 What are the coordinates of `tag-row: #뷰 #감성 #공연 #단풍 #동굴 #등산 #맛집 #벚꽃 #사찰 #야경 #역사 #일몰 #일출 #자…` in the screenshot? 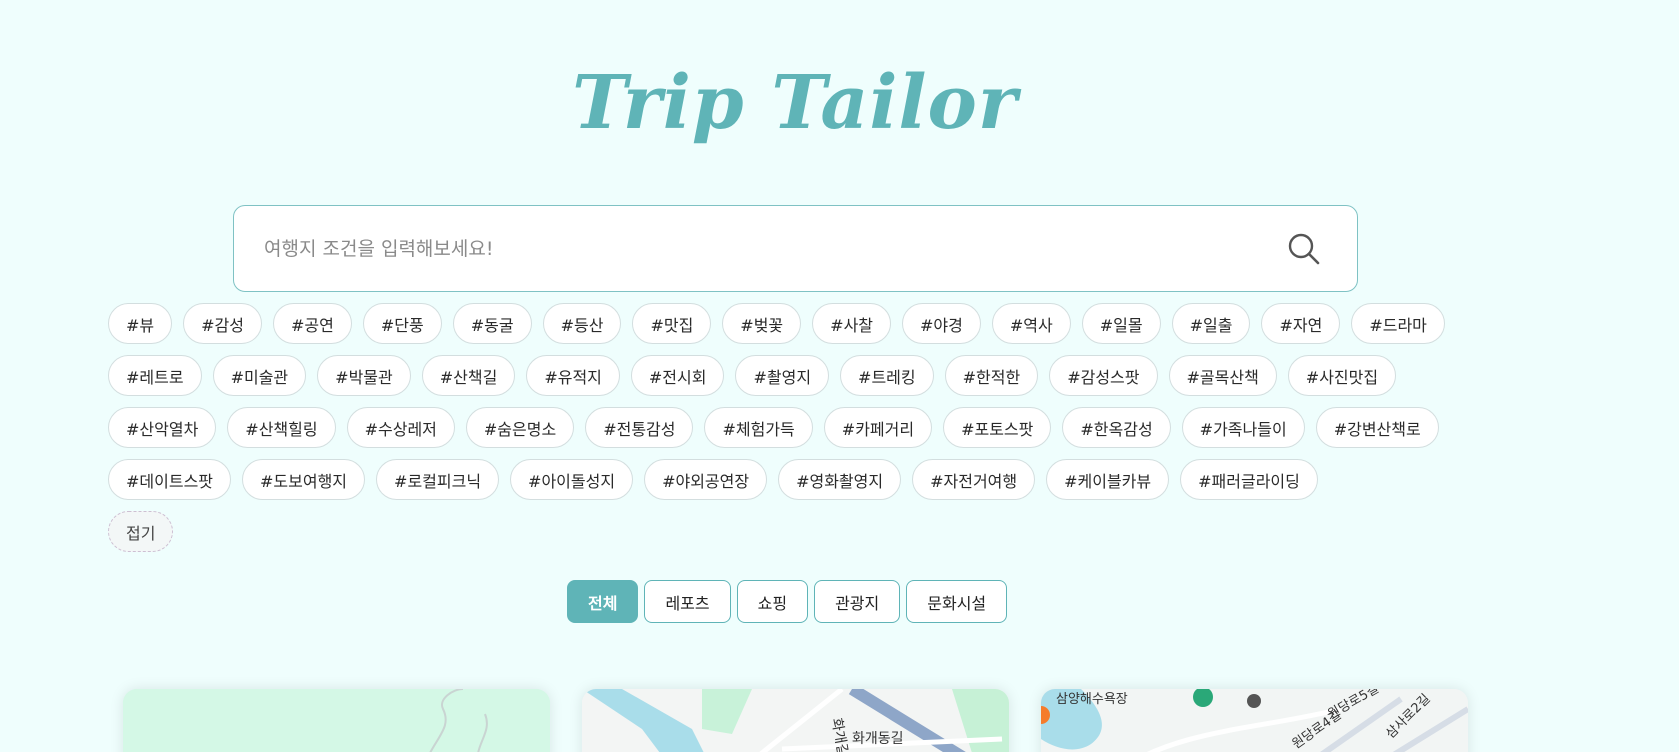 It's located at (798, 323).